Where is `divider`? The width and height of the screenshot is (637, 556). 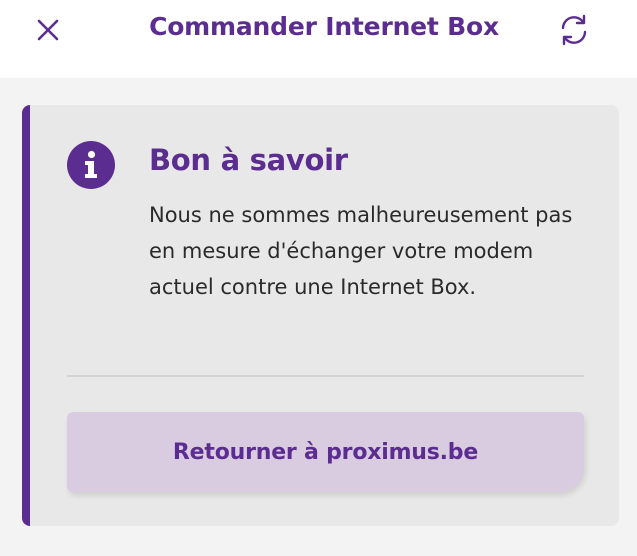 divider is located at coordinates (325, 376).